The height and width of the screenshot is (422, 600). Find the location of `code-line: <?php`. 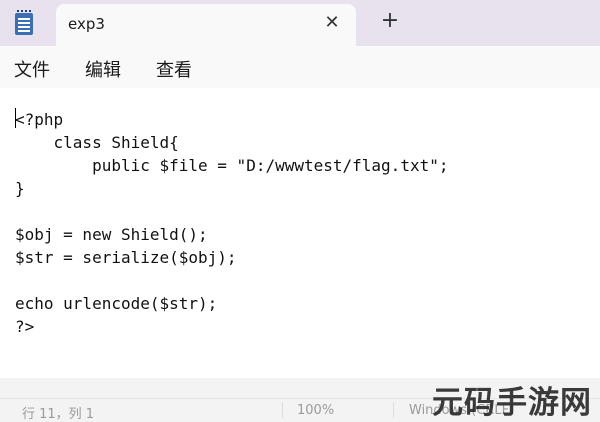

code-line: <?php is located at coordinates (39, 119).